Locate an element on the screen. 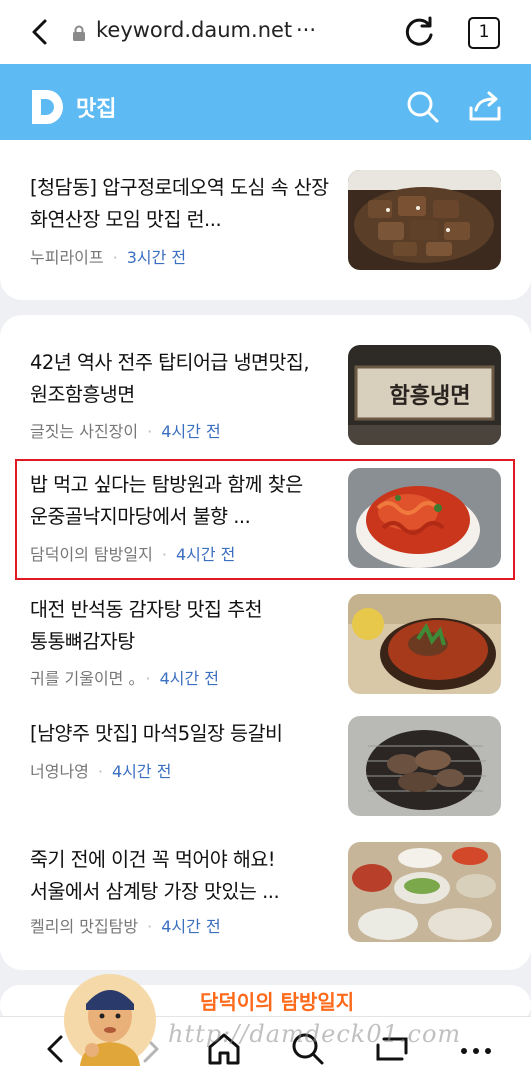 This screenshot has height=1080, width=531. chevron-left-icon is located at coordinates (39, 32).